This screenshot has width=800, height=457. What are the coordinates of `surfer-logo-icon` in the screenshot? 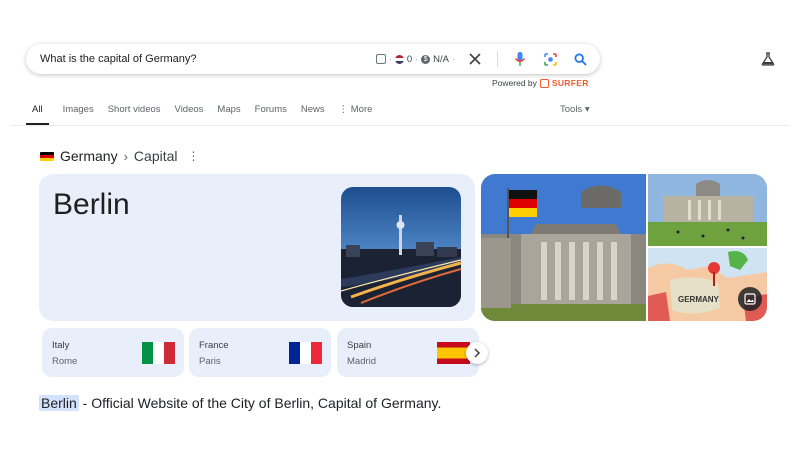 It's located at (544, 83).